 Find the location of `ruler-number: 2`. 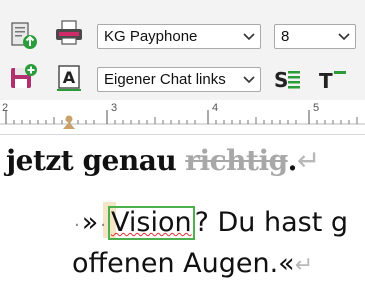

ruler-number: 2 is located at coordinates (5, 108).